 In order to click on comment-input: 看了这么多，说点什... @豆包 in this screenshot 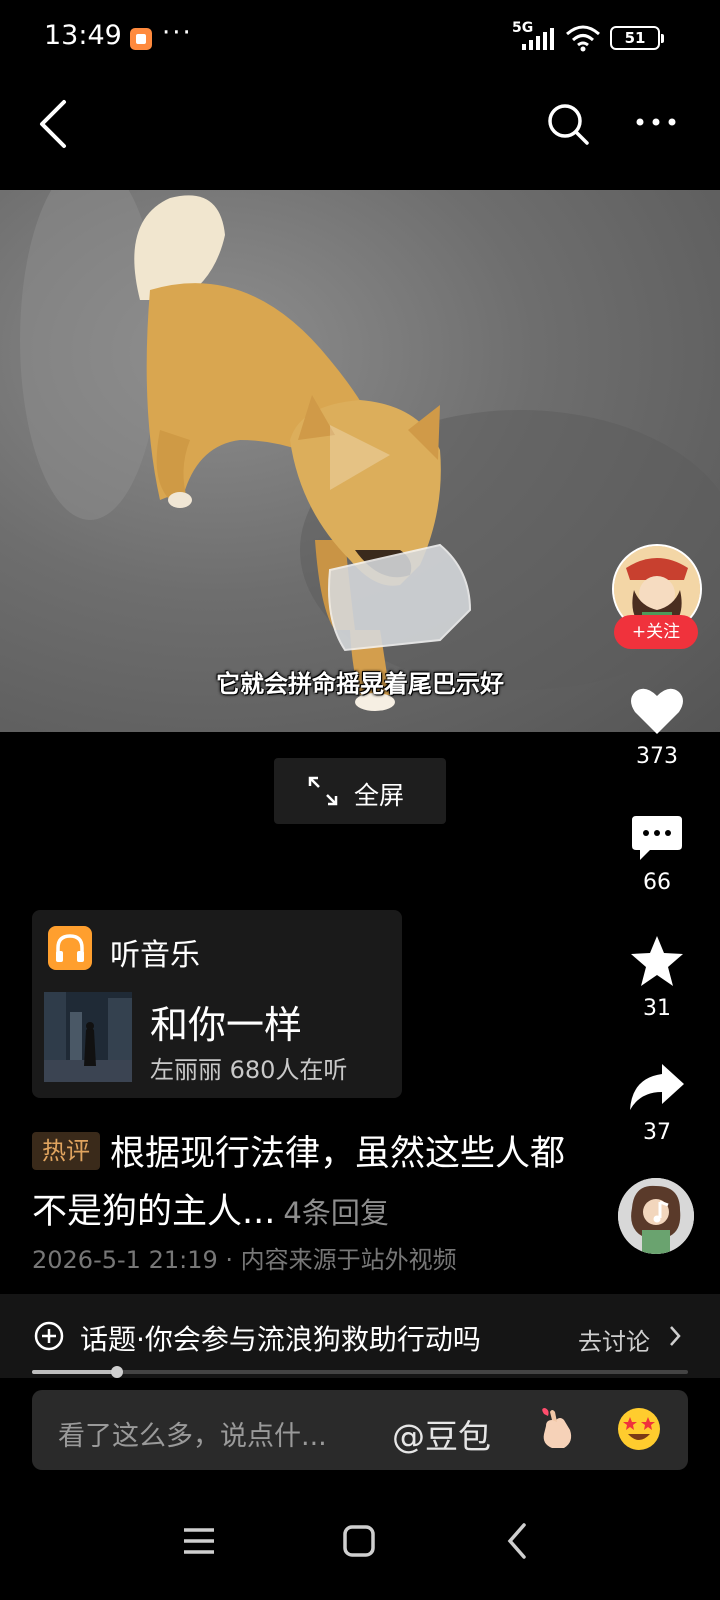, I will do `click(360, 1430)`.